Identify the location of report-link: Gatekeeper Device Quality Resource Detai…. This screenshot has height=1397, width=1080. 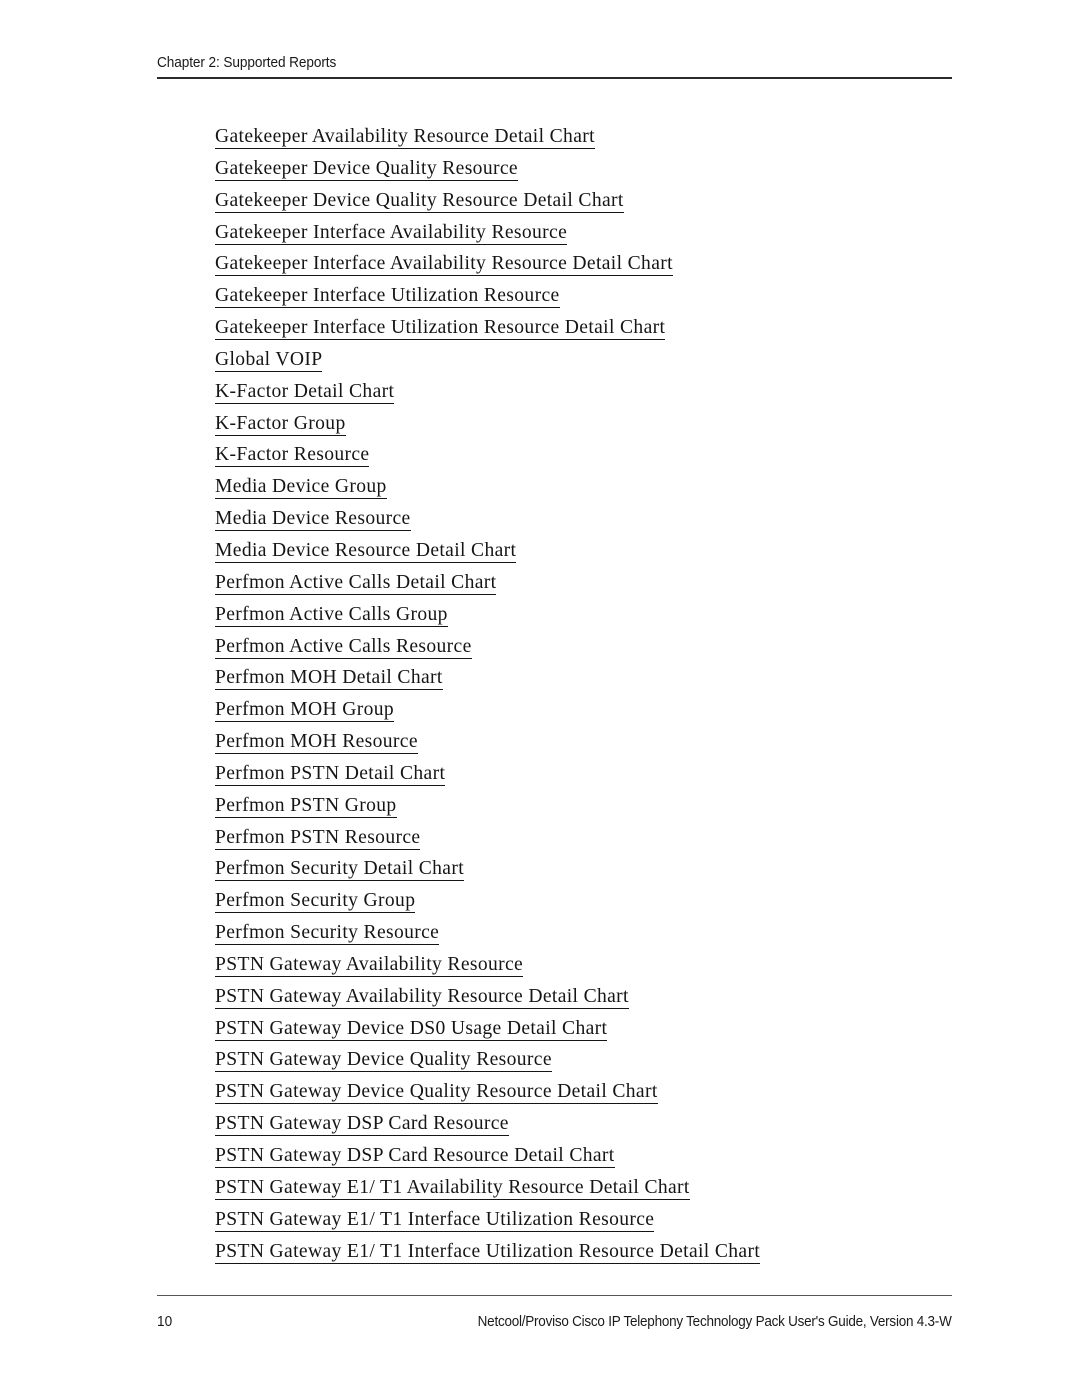
(419, 201).